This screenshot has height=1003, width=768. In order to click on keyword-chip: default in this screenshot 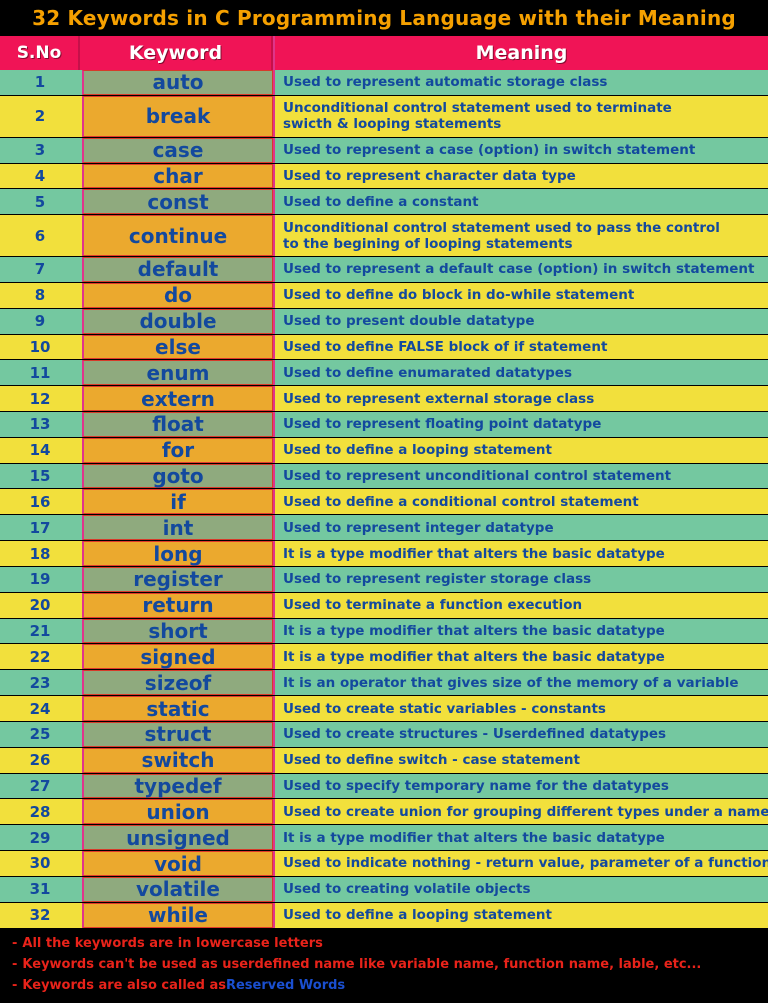, I will do `click(177, 269)`.